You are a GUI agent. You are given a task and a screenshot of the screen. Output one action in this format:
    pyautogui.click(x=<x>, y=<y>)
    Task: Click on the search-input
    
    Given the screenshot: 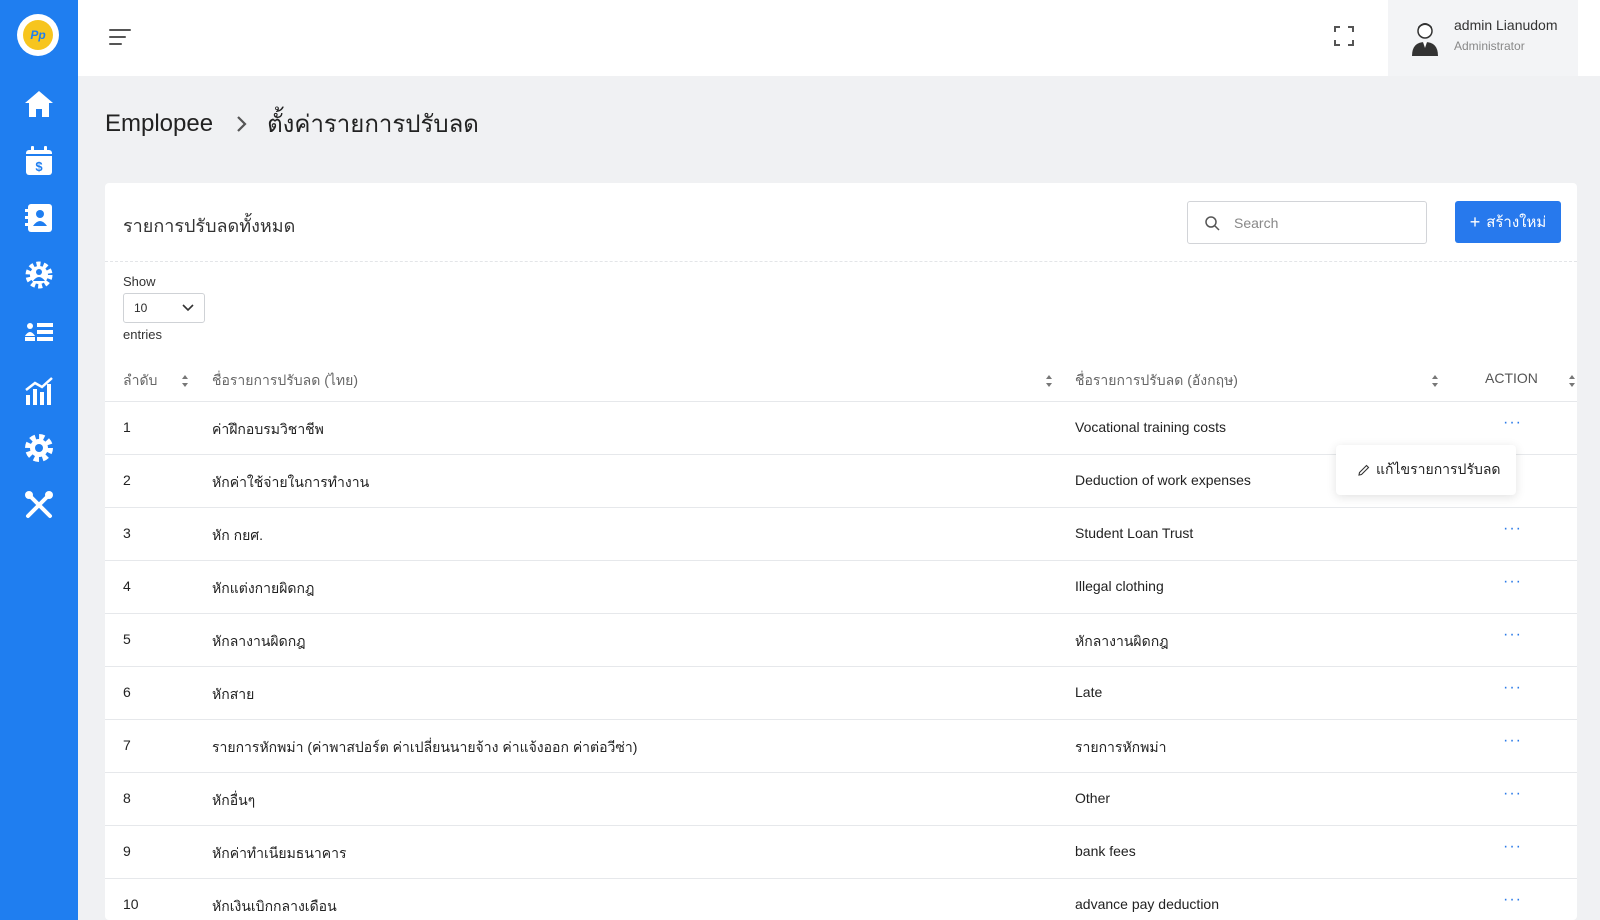 What is the action you would take?
    pyautogui.click(x=1319, y=222)
    